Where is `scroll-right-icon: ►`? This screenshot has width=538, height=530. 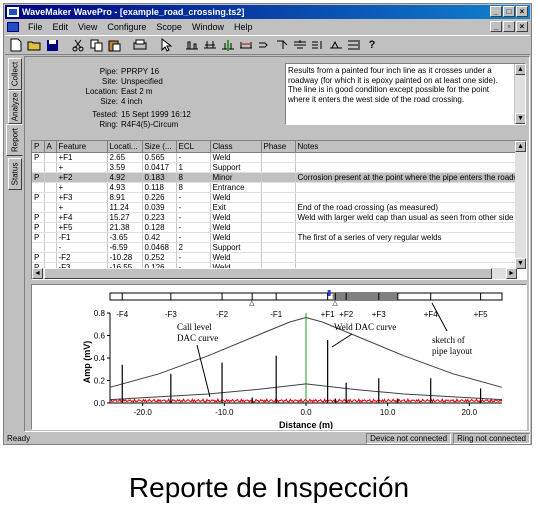
scroll-right-icon: ► is located at coordinates (511, 273).